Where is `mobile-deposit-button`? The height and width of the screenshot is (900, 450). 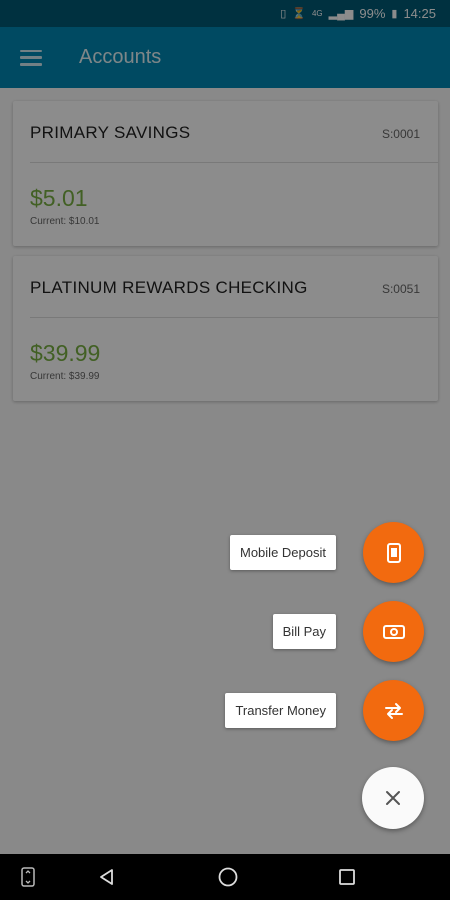 mobile-deposit-button is located at coordinates (393, 552).